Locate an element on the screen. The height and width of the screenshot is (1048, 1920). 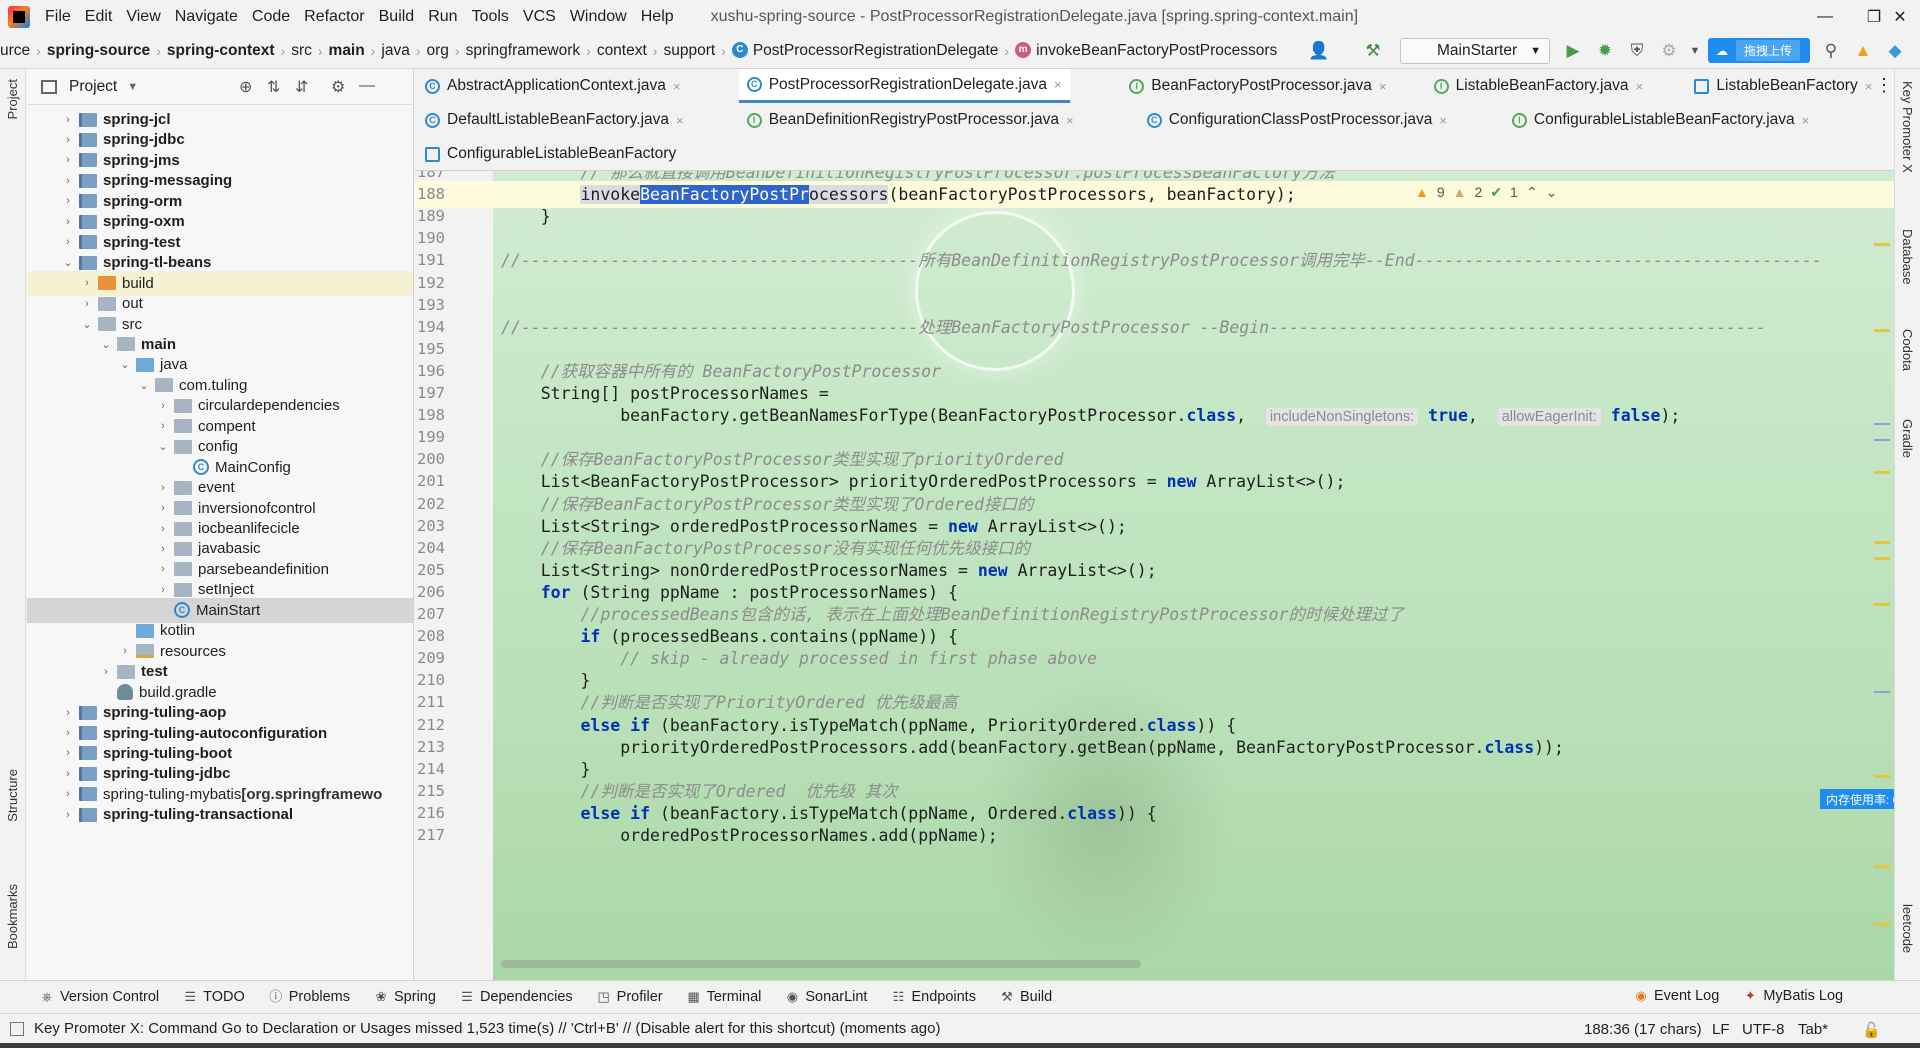
editor-tab: ListableBeanFactory × is located at coordinates (1783, 86).